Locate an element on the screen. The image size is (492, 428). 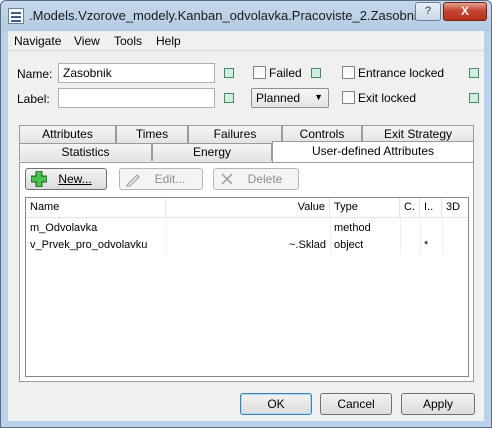
label-field is located at coordinates (136, 98).